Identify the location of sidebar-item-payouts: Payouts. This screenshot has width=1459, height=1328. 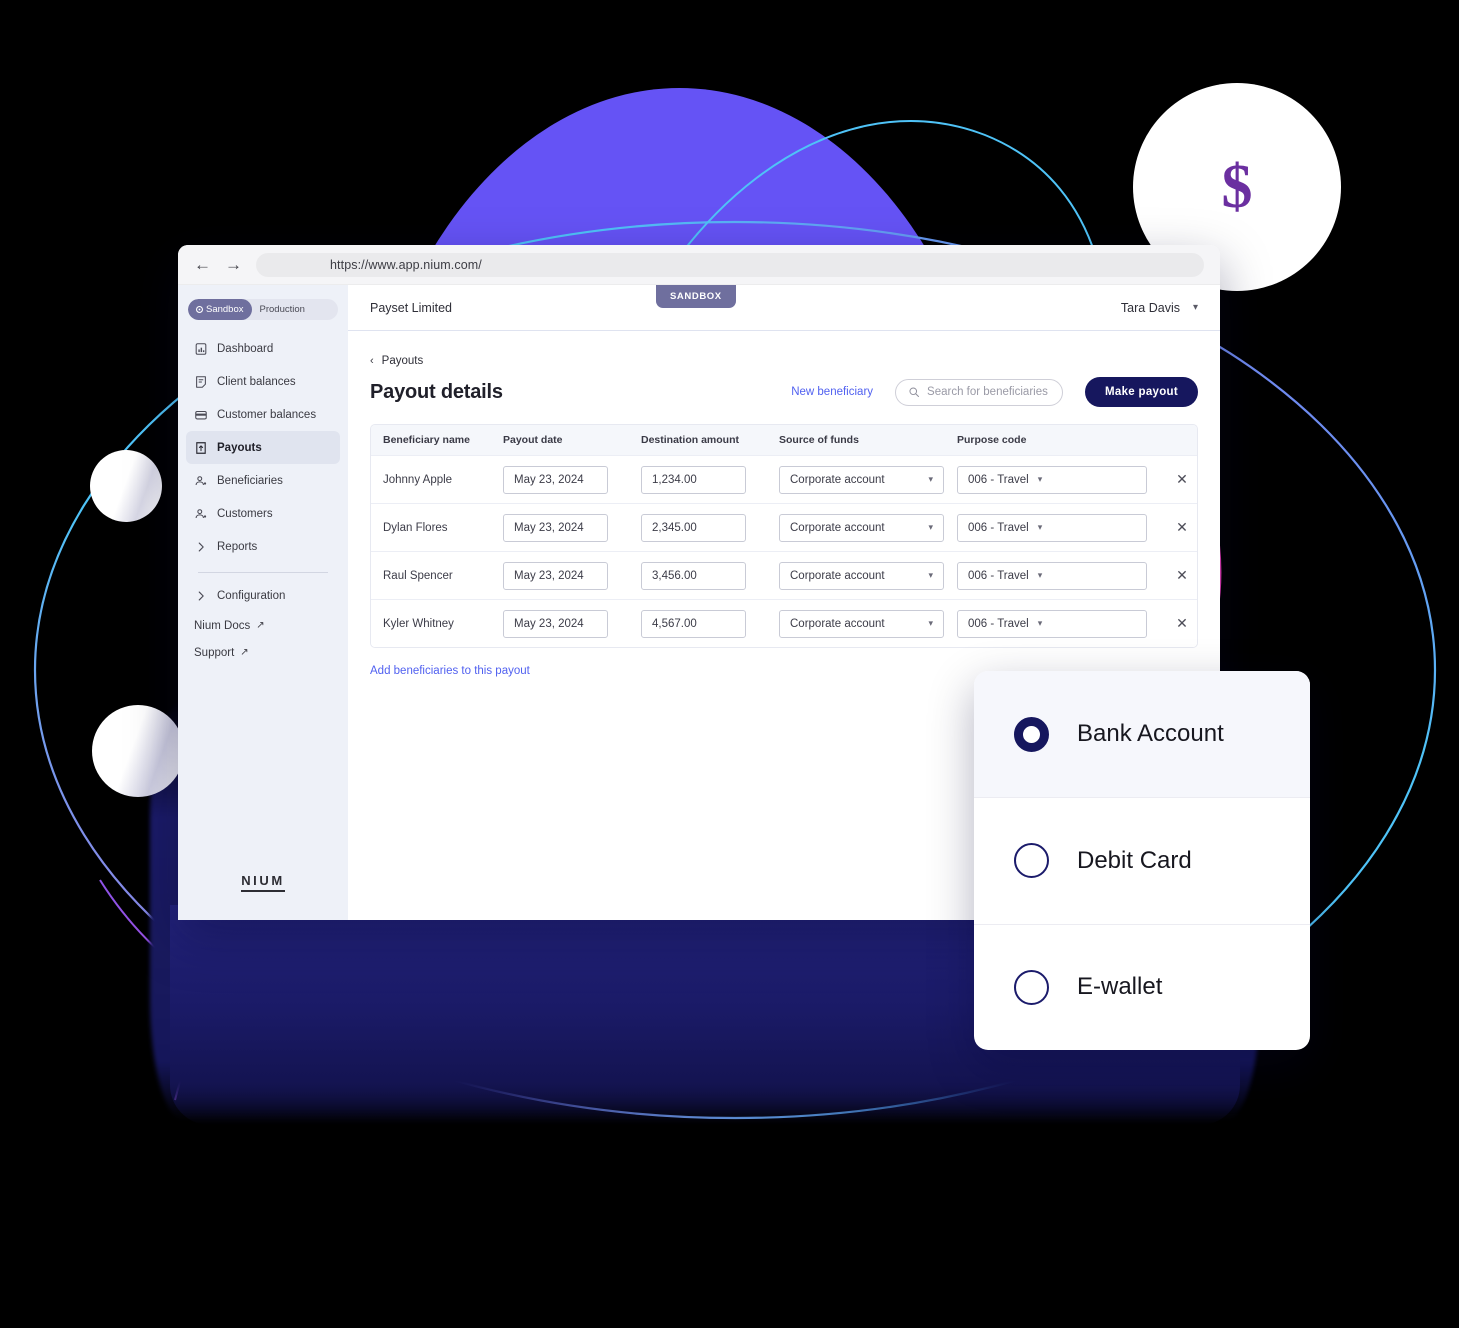
(263, 447).